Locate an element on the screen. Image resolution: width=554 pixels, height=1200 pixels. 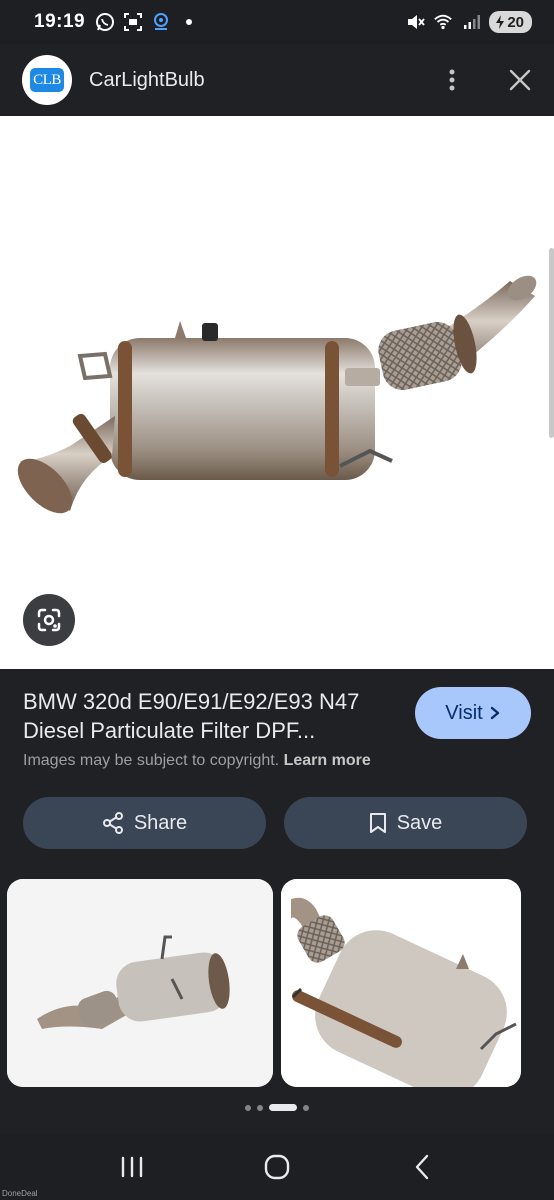
more-options-button is located at coordinates (452, 80).